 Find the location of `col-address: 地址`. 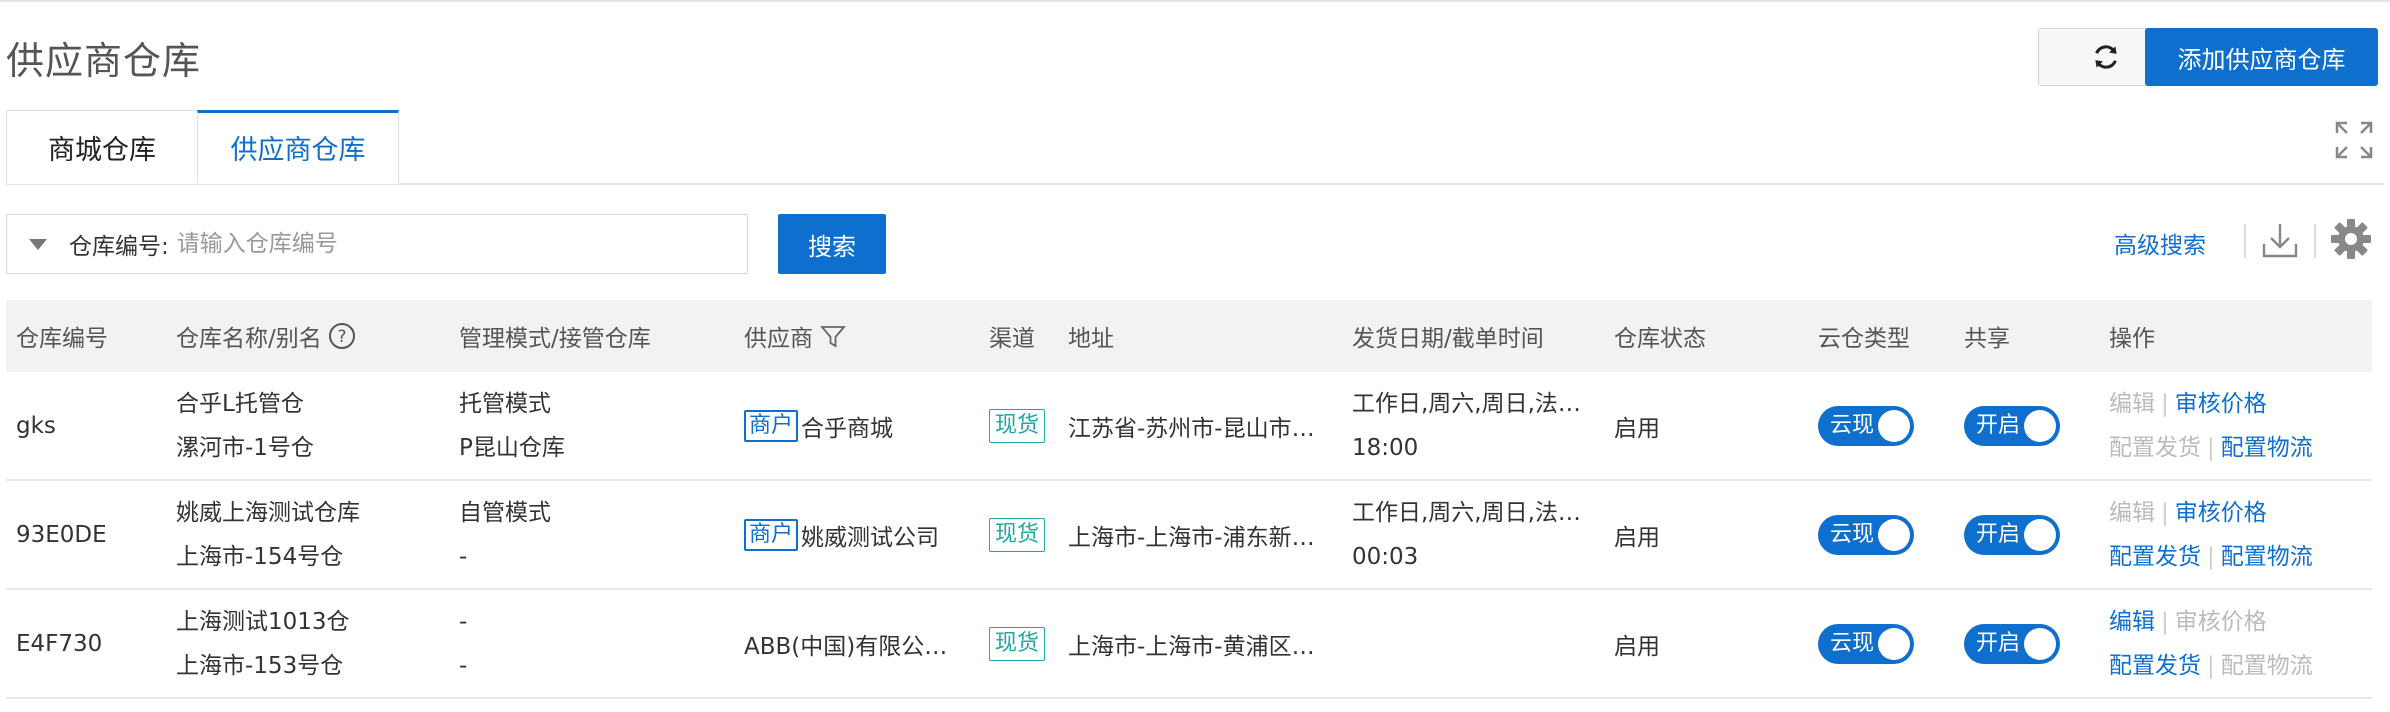

col-address: 地址 is located at coordinates (1091, 339).